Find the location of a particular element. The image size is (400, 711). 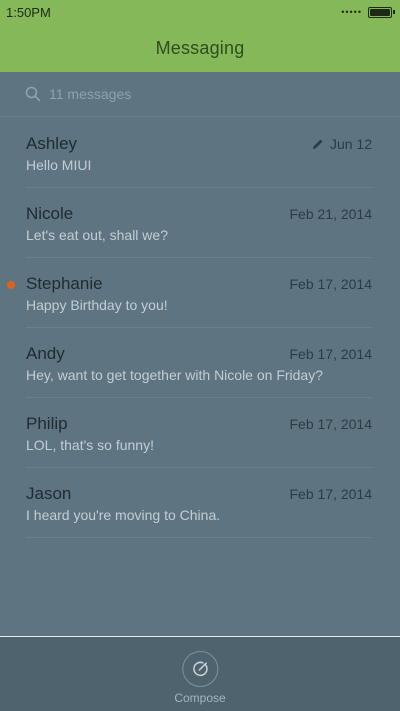

status-icons: ••••• is located at coordinates (368, 12).